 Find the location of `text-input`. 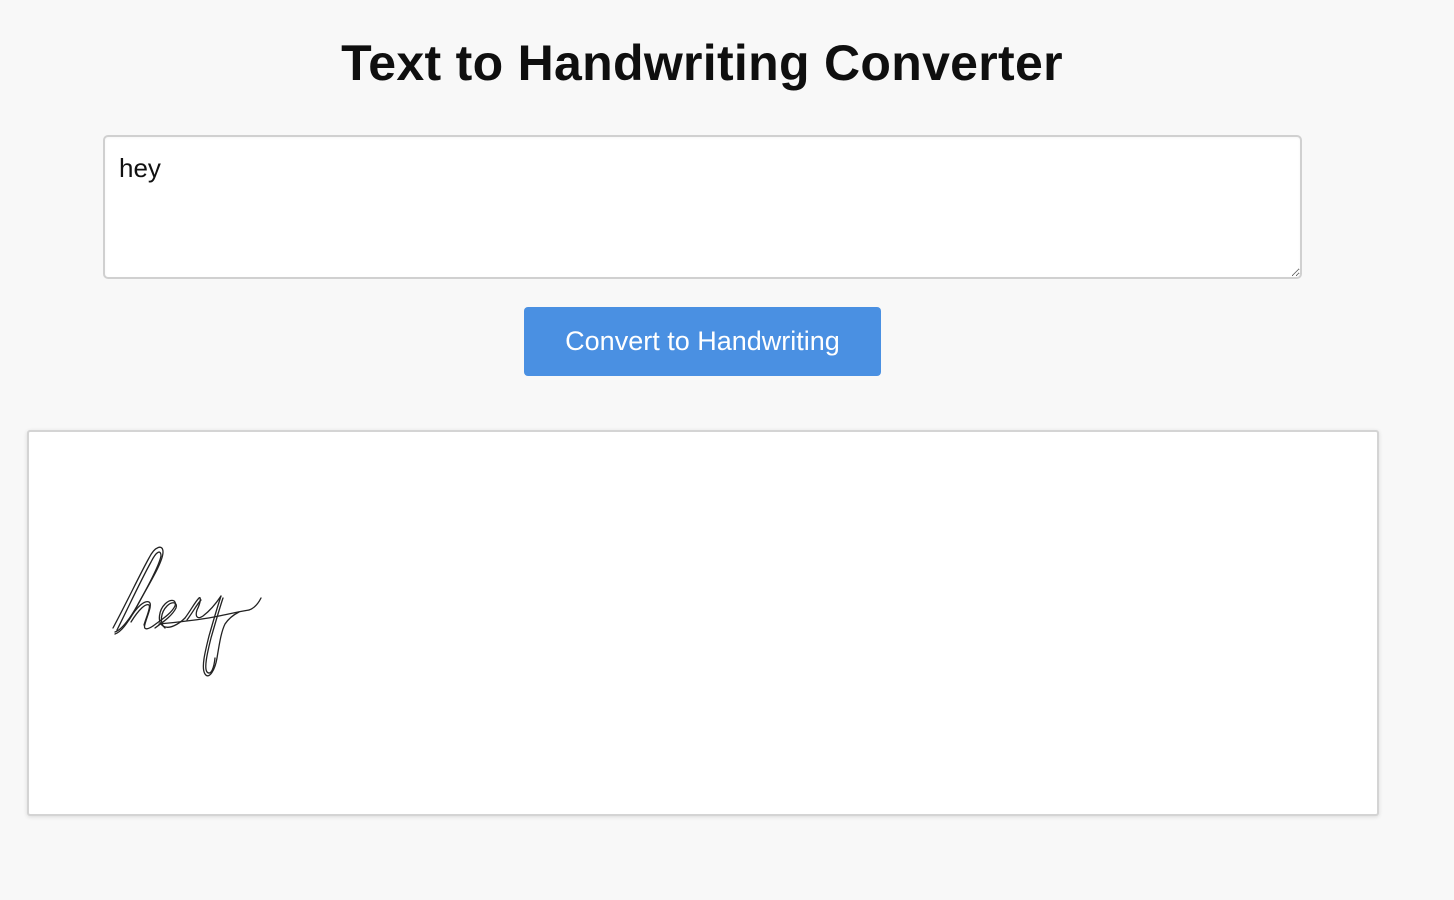

text-input is located at coordinates (702, 207).